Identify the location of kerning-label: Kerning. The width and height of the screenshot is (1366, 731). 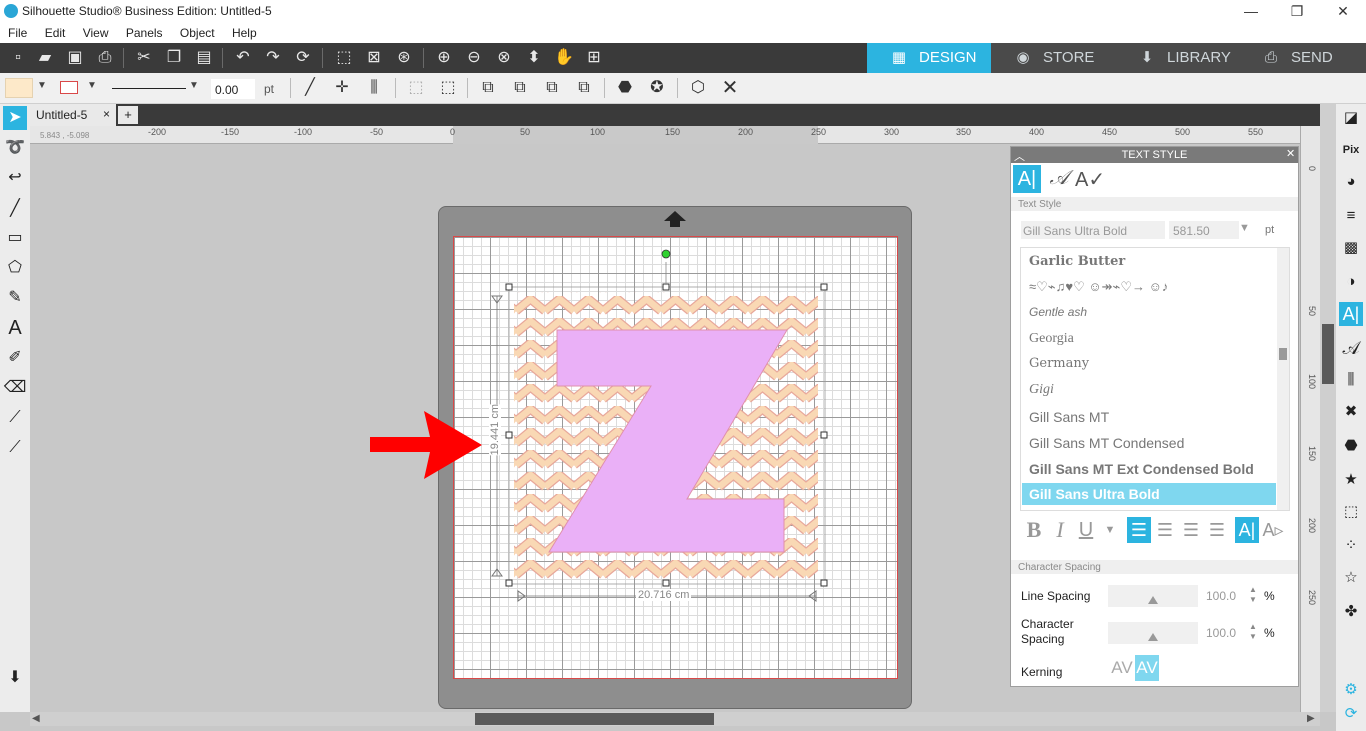
(1042, 672).